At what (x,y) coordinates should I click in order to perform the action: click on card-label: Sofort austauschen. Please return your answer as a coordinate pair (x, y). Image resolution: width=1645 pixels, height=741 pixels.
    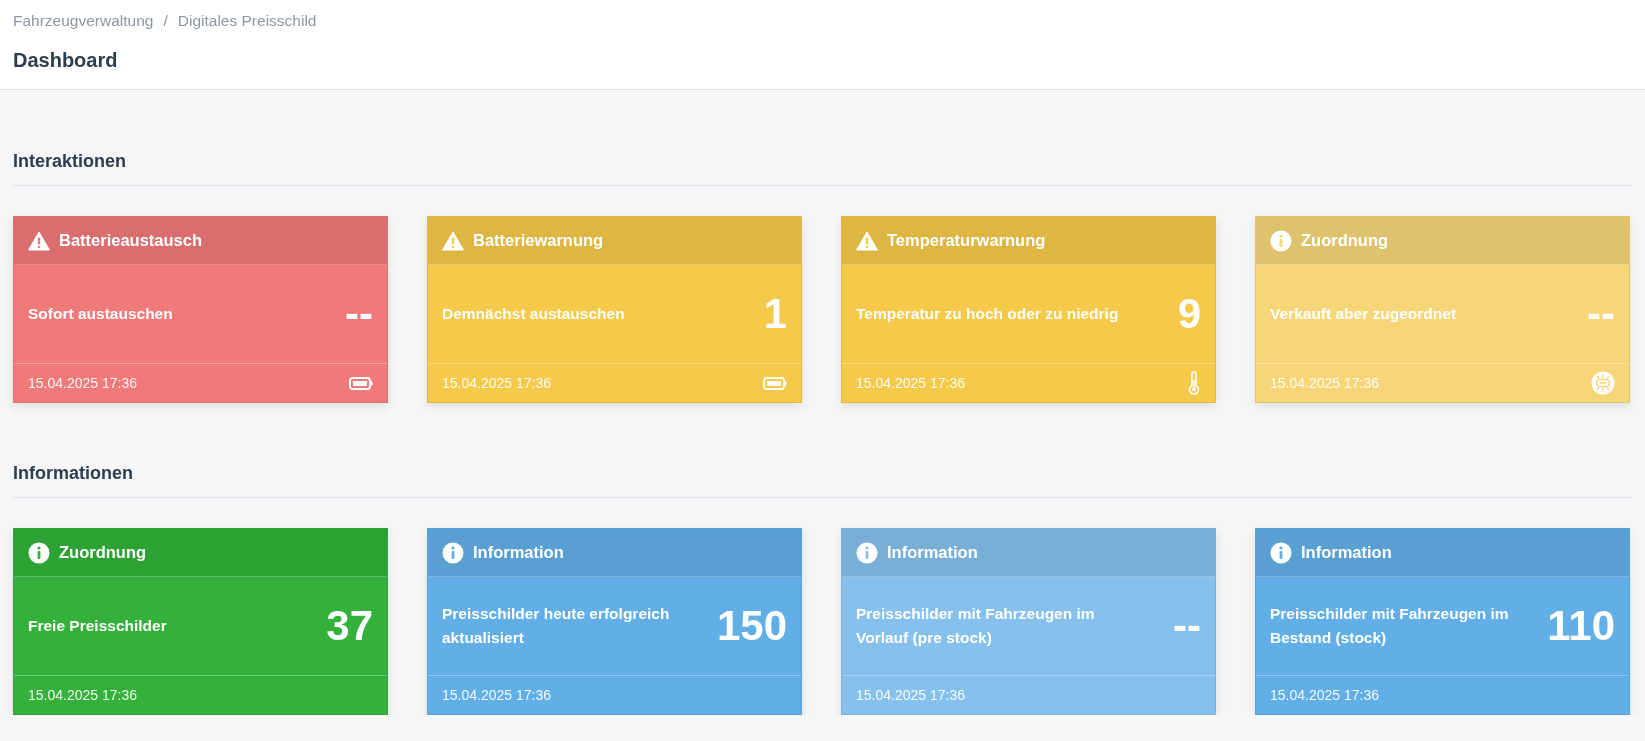
    Looking at the image, I should click on (100, 314).